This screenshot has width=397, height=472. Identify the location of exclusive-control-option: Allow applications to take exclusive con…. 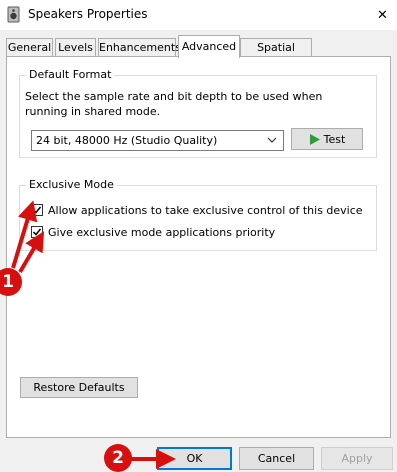
(197, 210).